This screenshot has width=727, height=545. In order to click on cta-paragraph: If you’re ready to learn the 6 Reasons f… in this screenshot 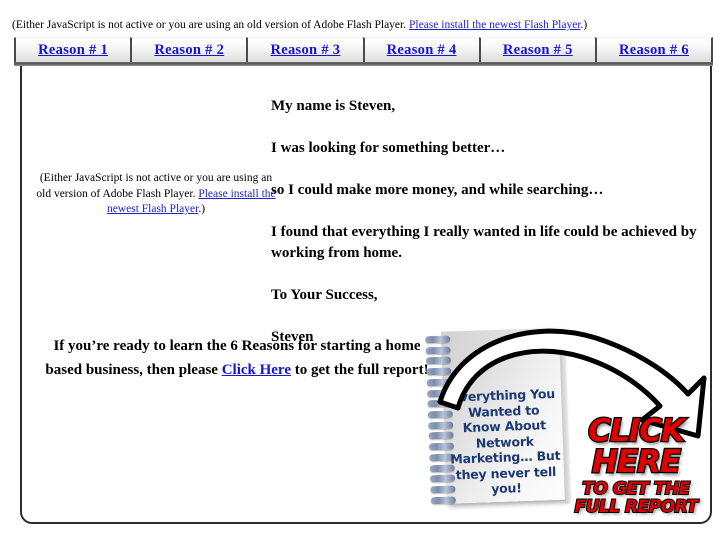, I will do `click(237, 358)`.